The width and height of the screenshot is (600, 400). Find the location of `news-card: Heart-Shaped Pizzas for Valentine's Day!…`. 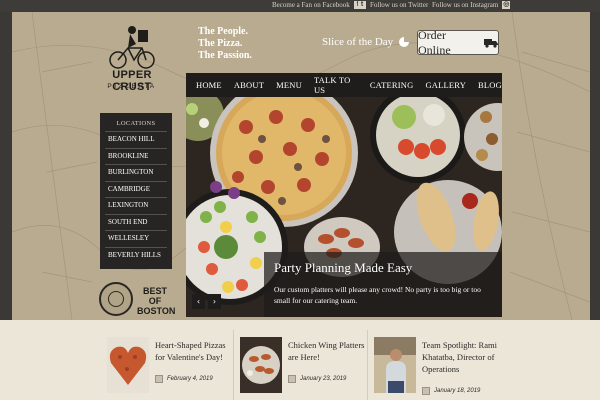

news-card: Heart-Shaped Pizzas for Valentine's Day!… is located at coordinates (170, 368).